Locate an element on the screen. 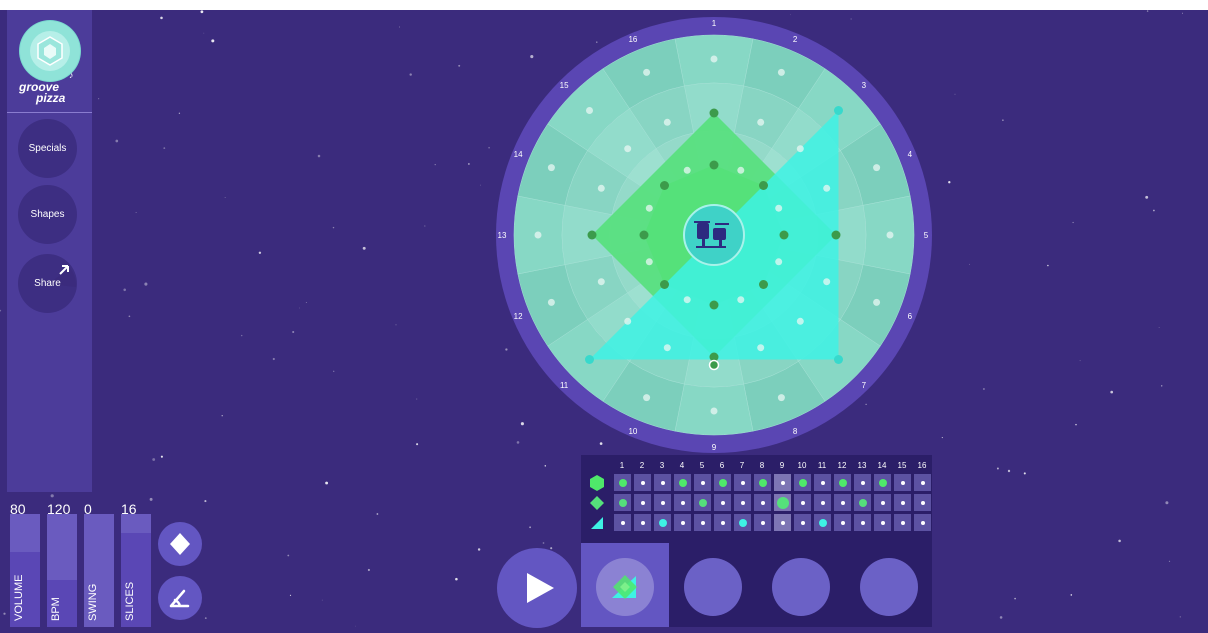 This screenshot has height=633, width=1208. play-button is located at coordinates (537, 588).